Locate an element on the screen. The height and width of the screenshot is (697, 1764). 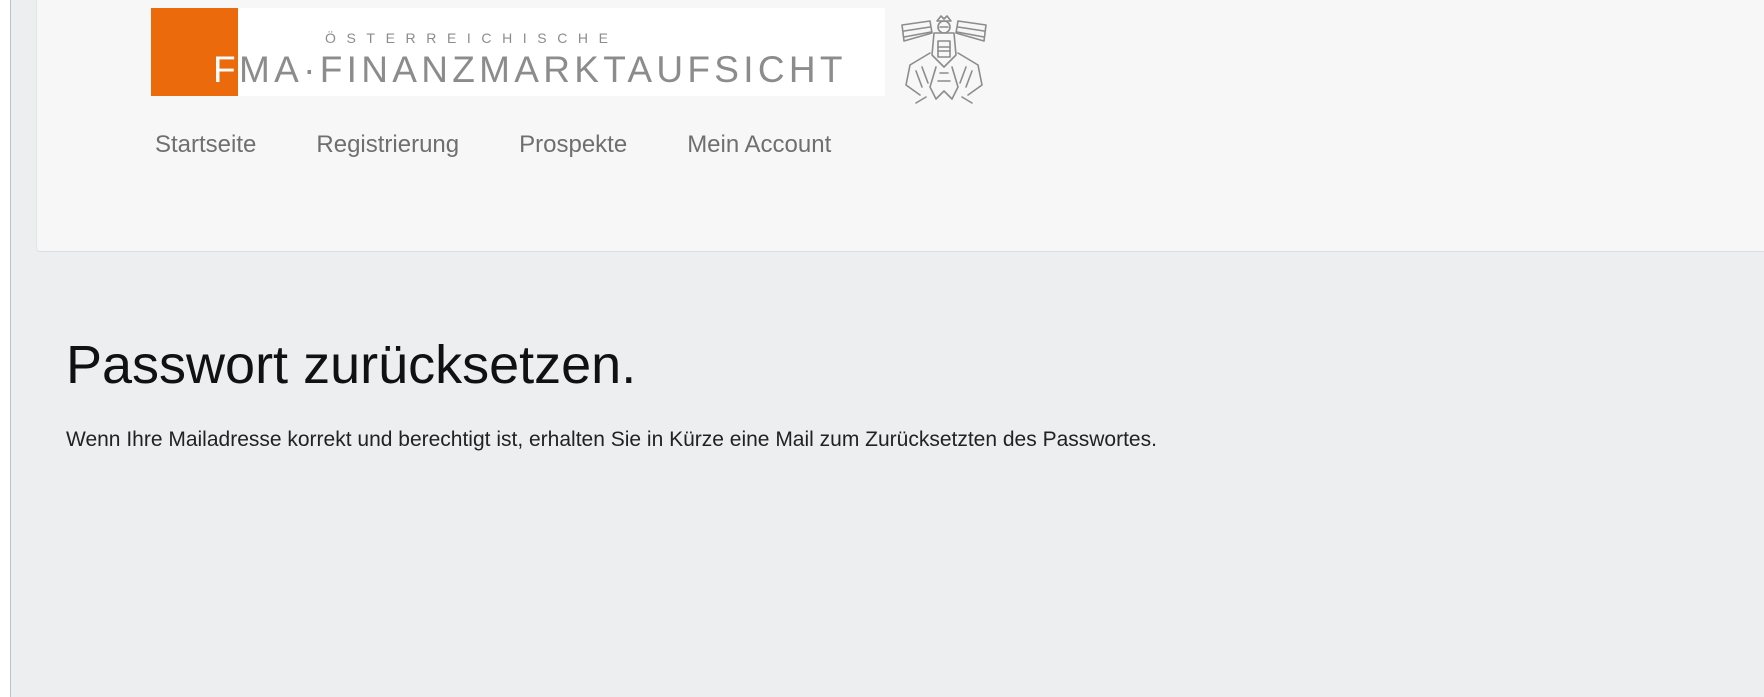
nav-item-registrierung: Registrierung is located at coordinates (387, 145).